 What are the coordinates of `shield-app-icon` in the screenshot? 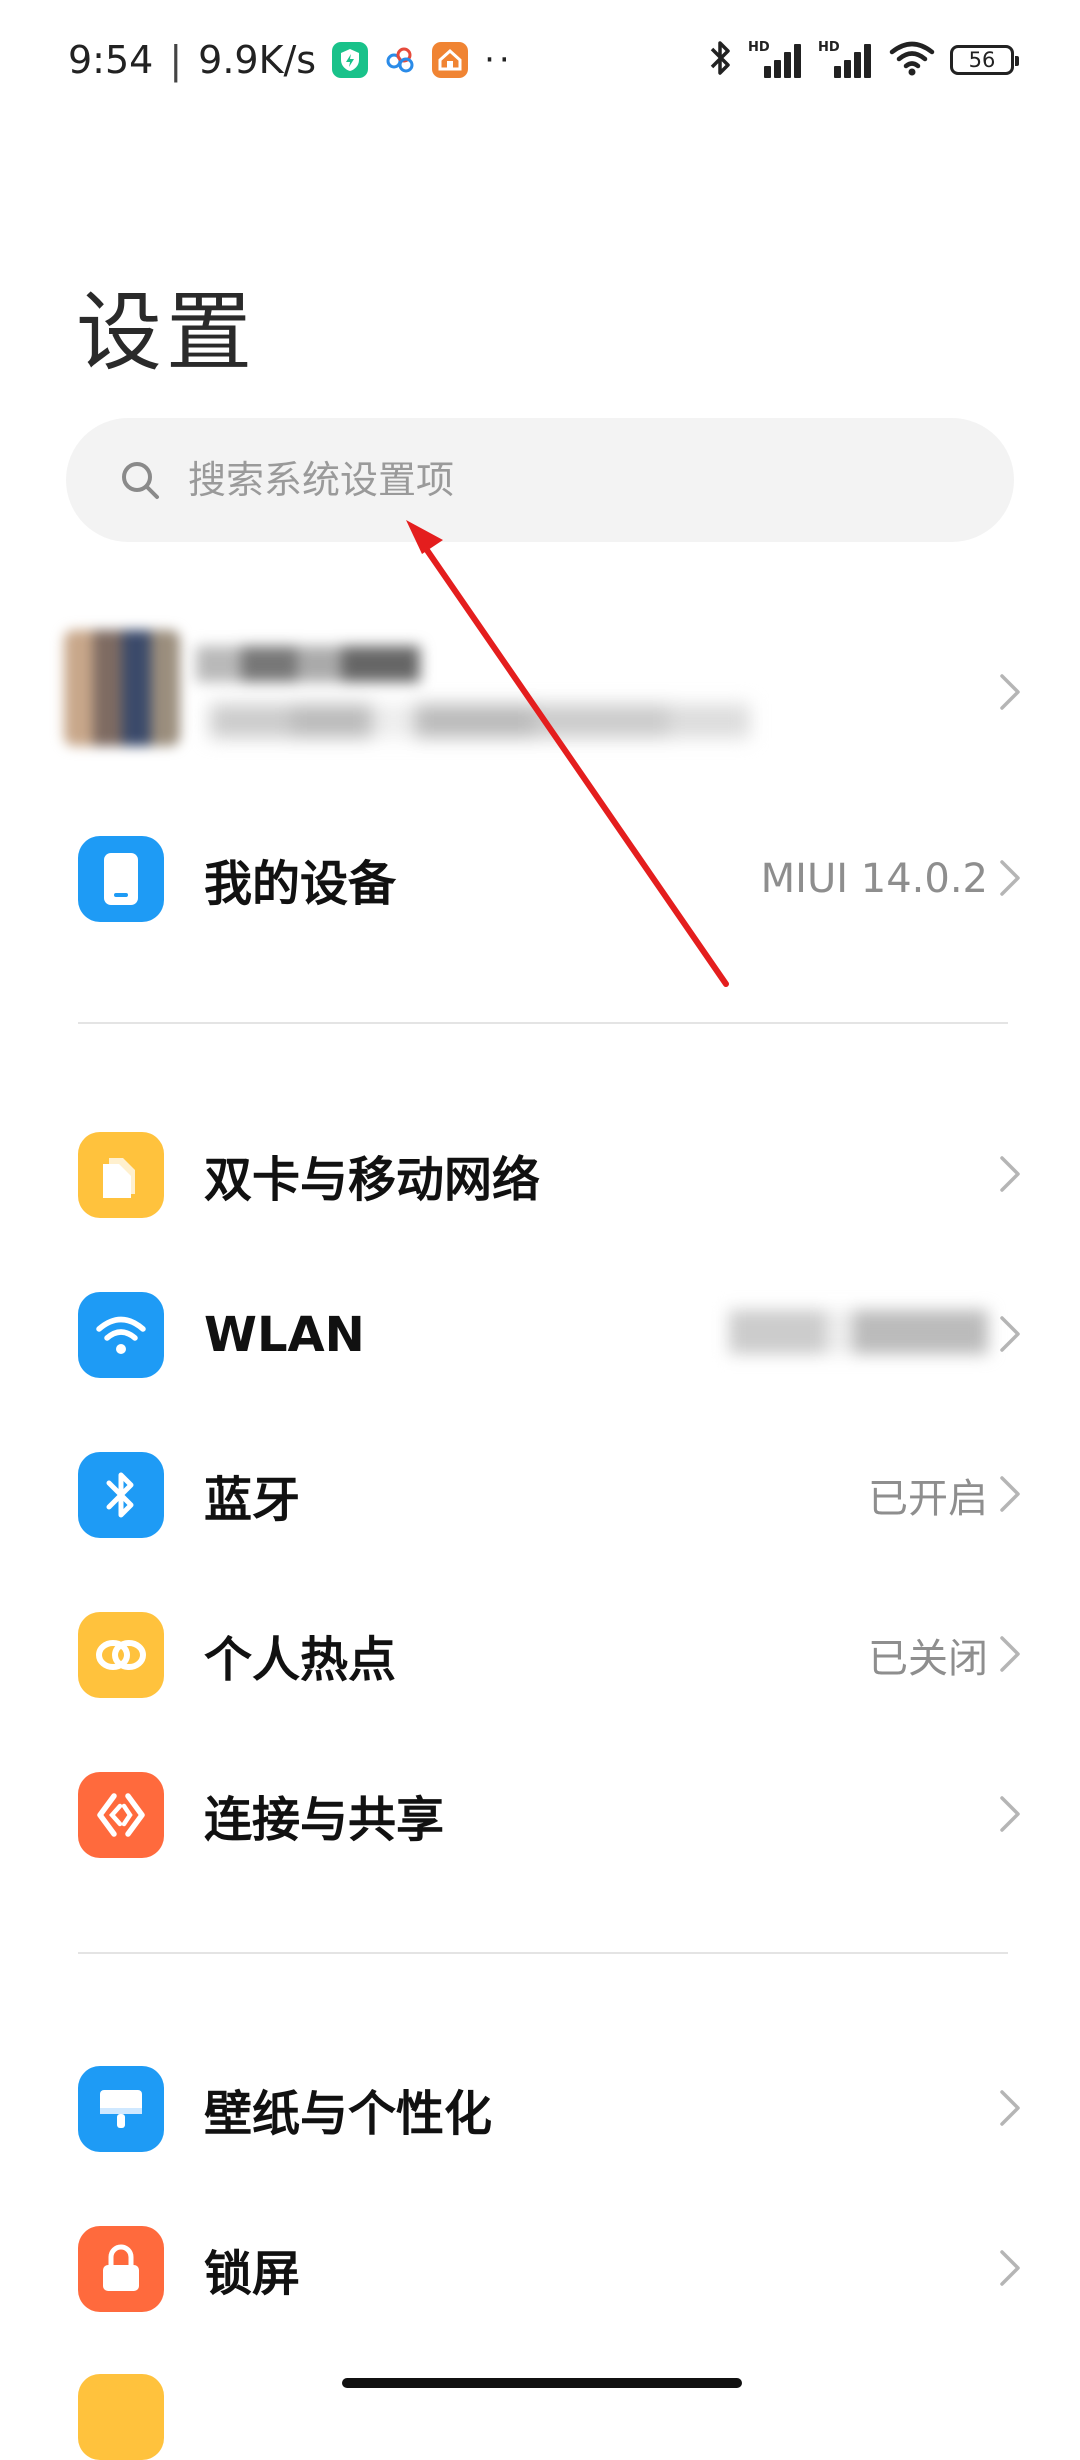 It's located at (350, 60).